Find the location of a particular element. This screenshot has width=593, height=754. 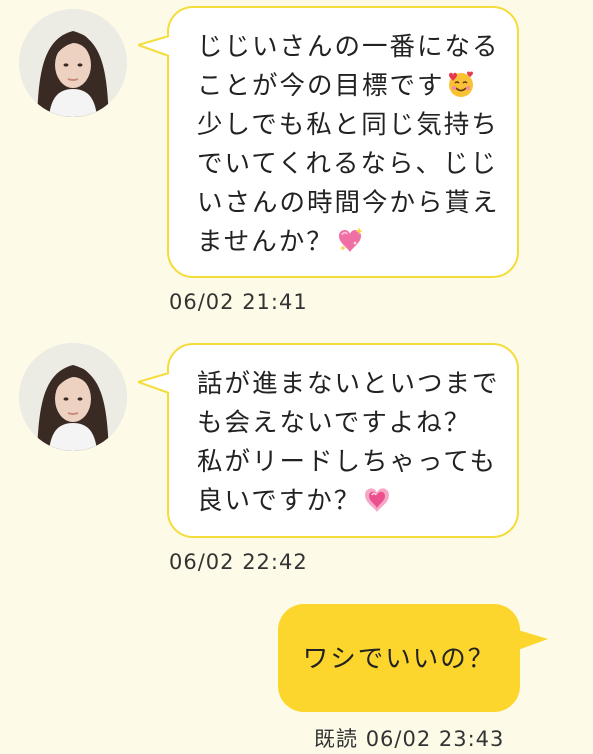

message-line: 少しでも私と同じ気持ち is located at coordinates (348, 125).